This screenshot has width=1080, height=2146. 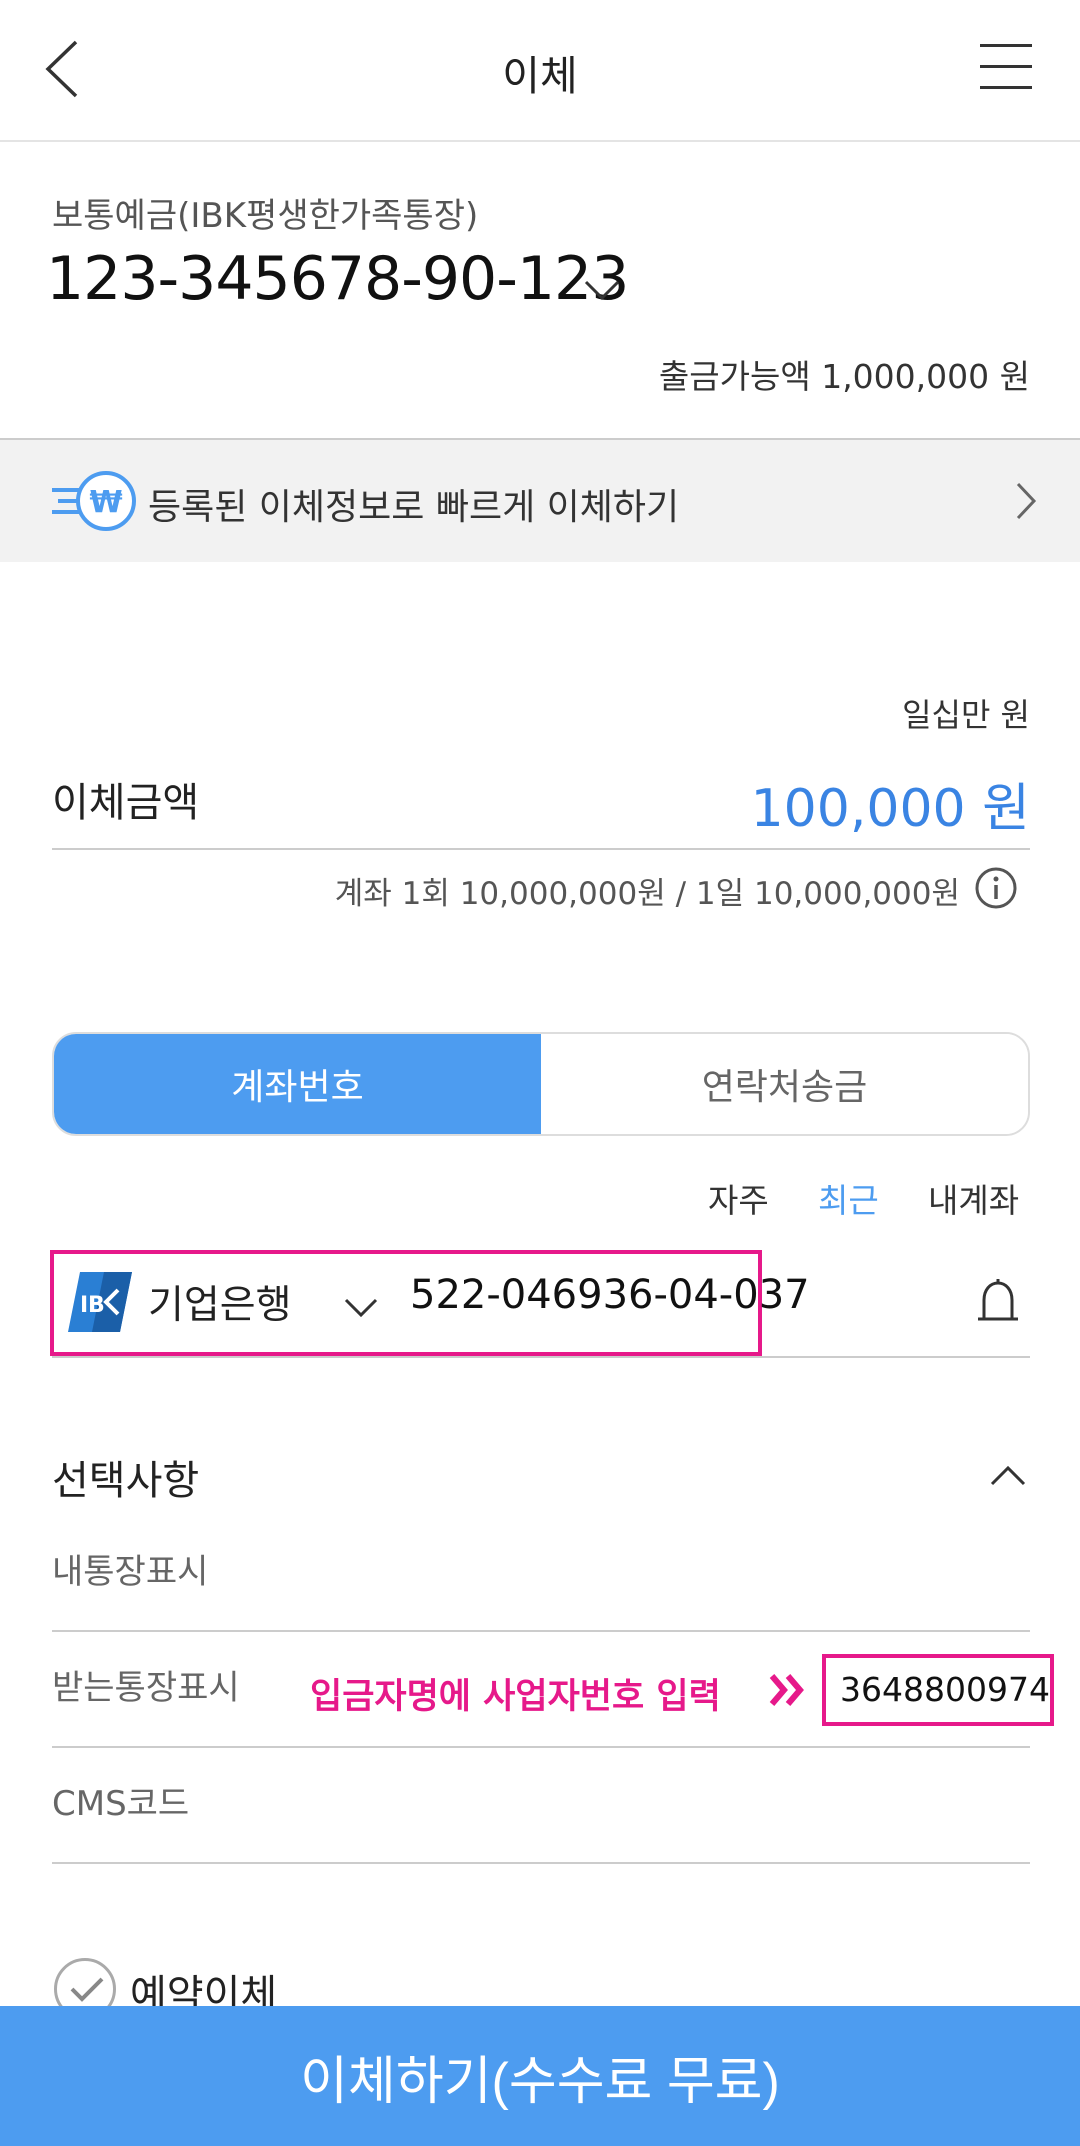 What do you see at coordinates (540, 2076) in the screenshot?
I see `transfer-button: 이체하기(수수료 무료)` at bounding box center [540, 2076].